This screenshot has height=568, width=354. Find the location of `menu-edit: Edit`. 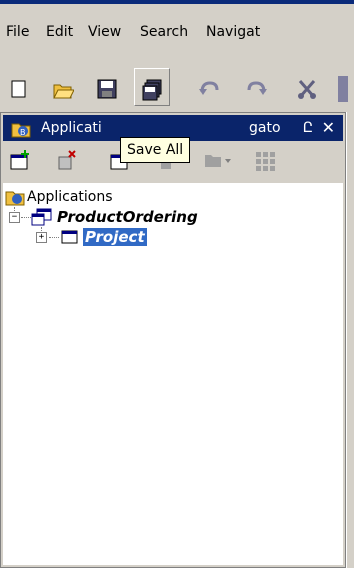

menu-edit: Edit is located at coordinates (59, 32).